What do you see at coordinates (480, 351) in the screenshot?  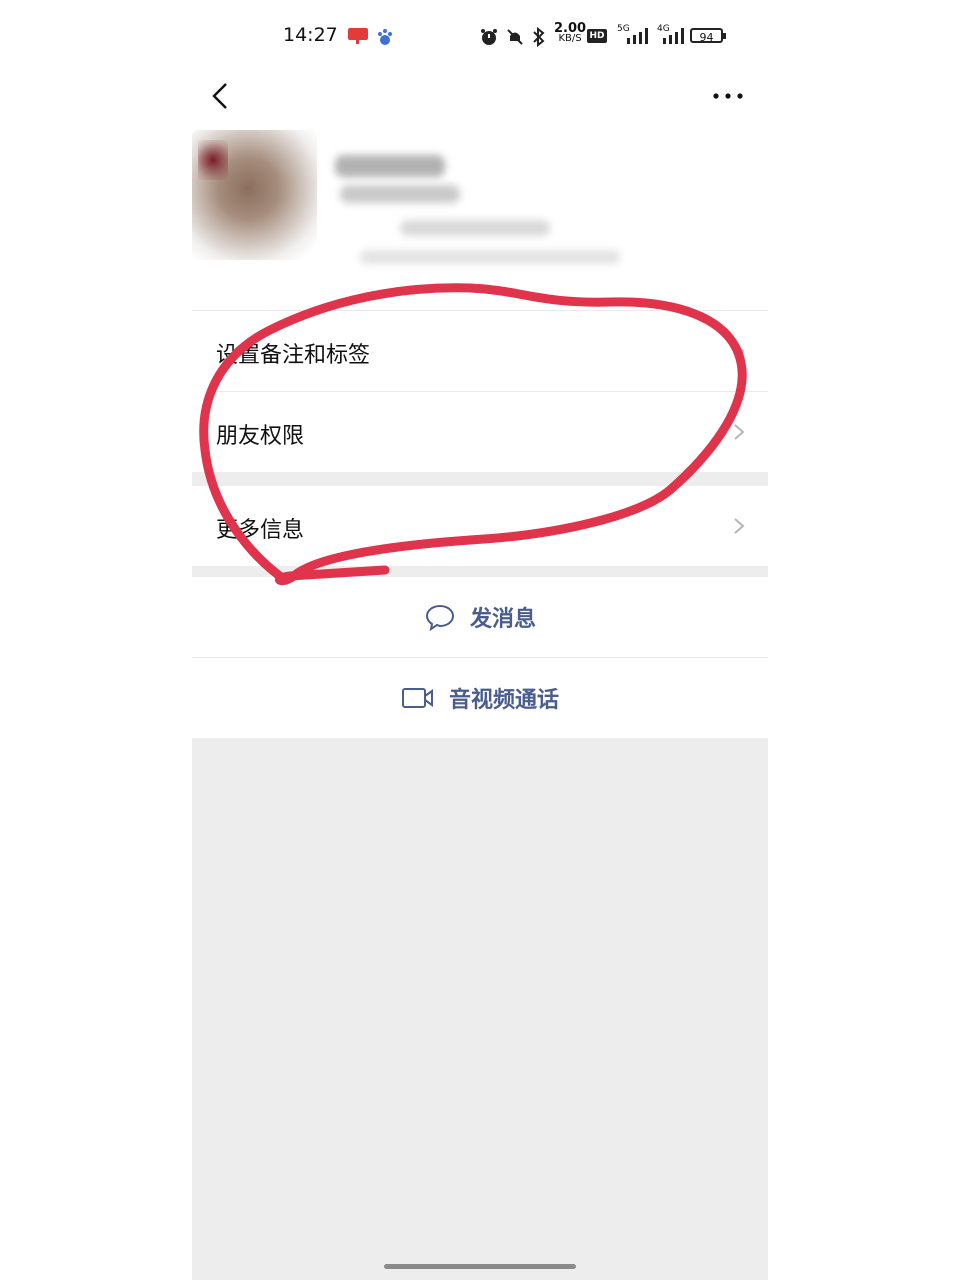 I see `menu-item-remark: 设置备注和标签` at bounding box center [480, 351].